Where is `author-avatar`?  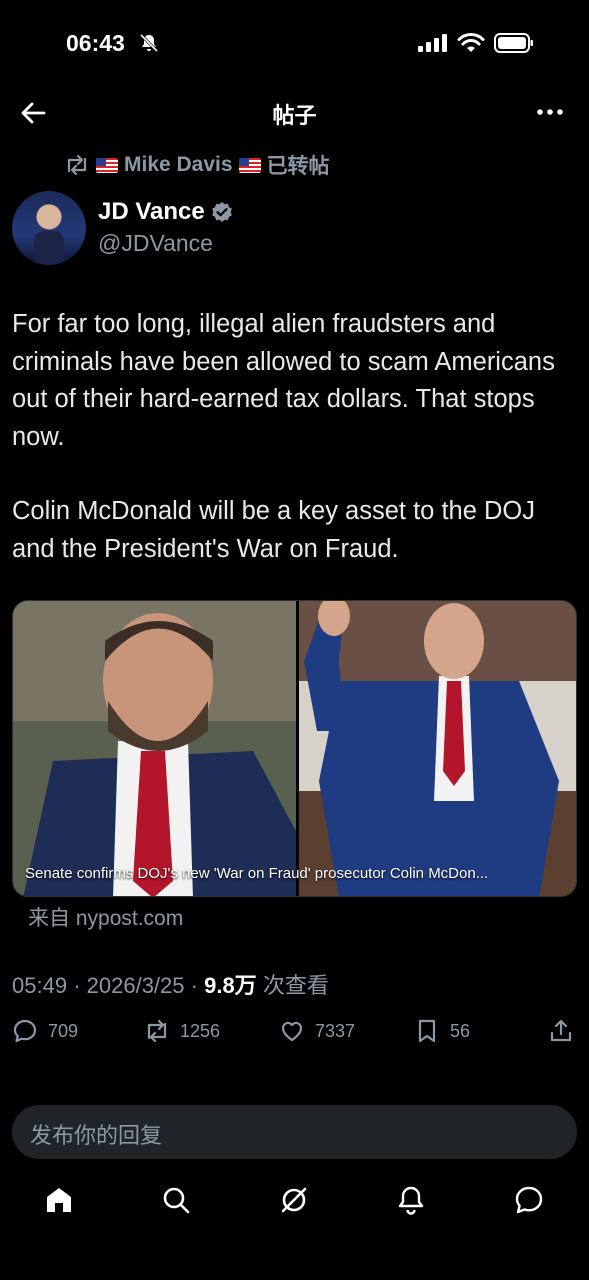
author-avatar is located at coordinates (49, 228).